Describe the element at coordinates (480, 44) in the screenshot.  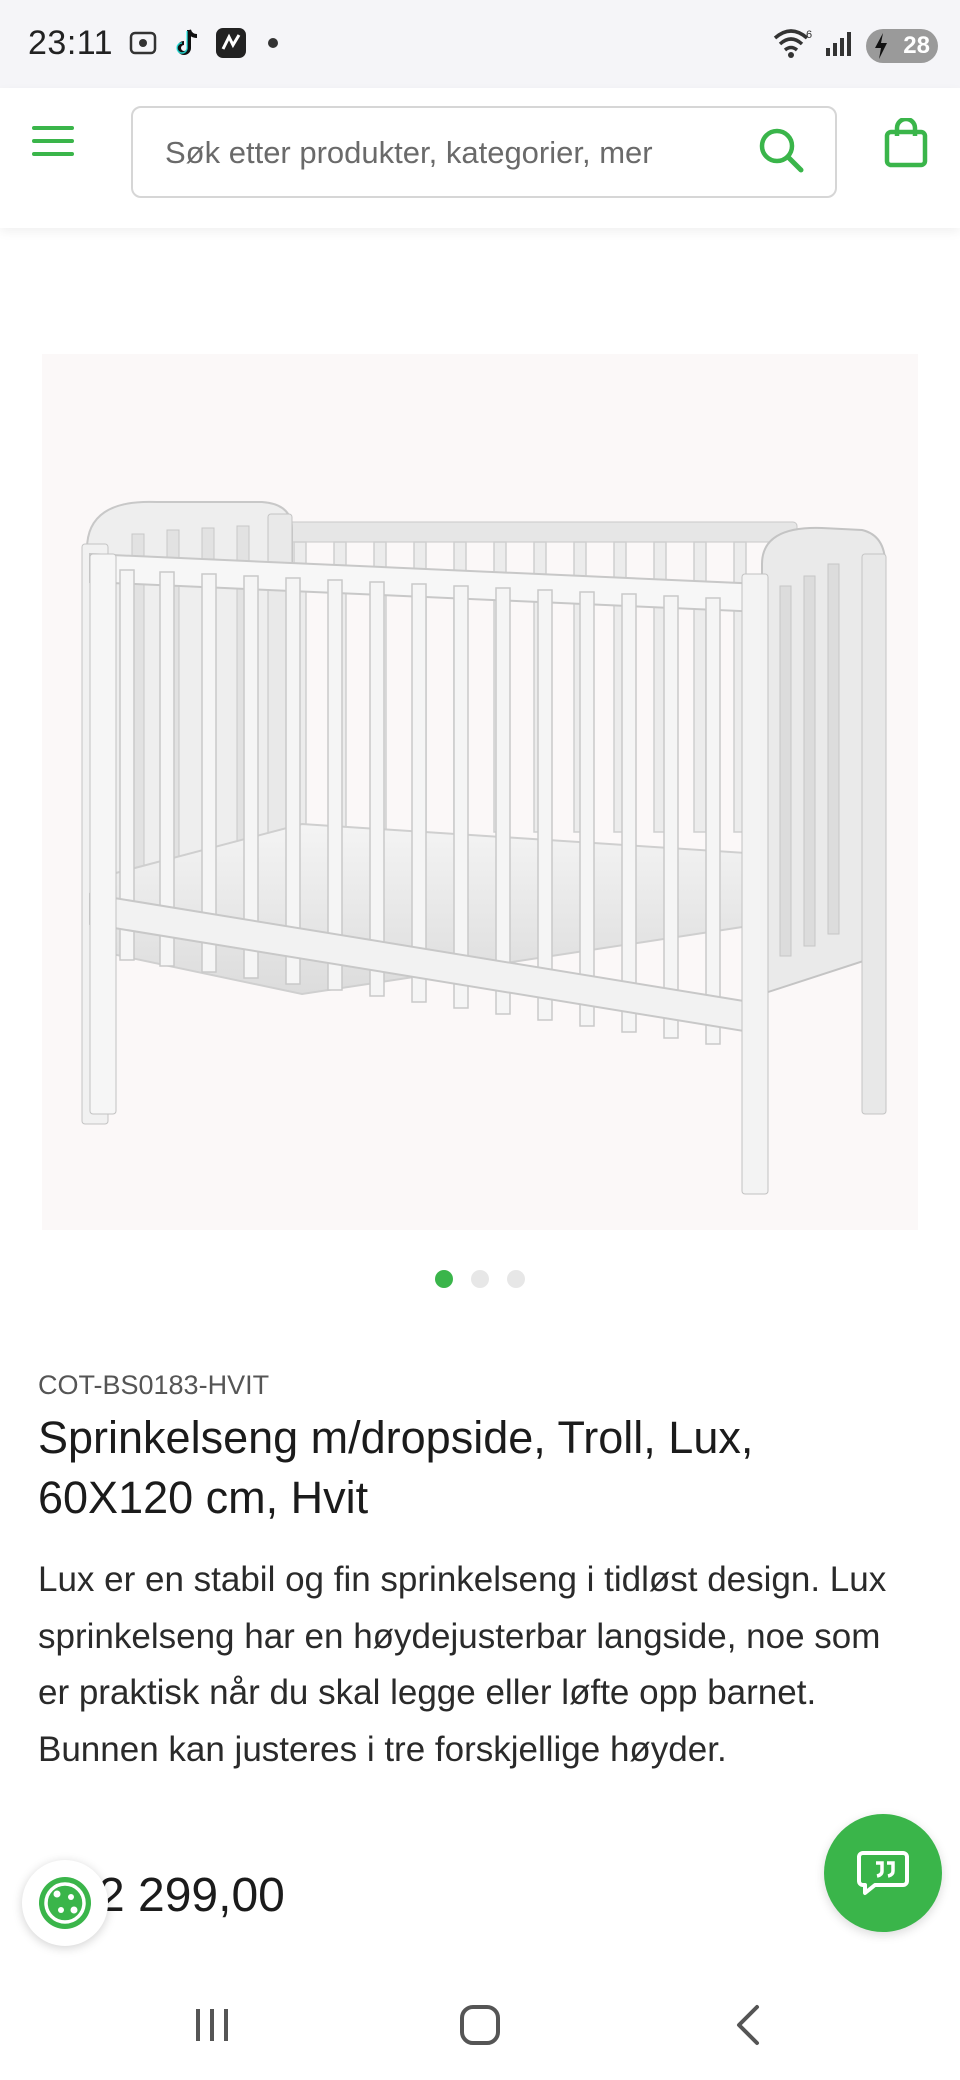
I see `status-bar: 23:11 6 28` at that location.